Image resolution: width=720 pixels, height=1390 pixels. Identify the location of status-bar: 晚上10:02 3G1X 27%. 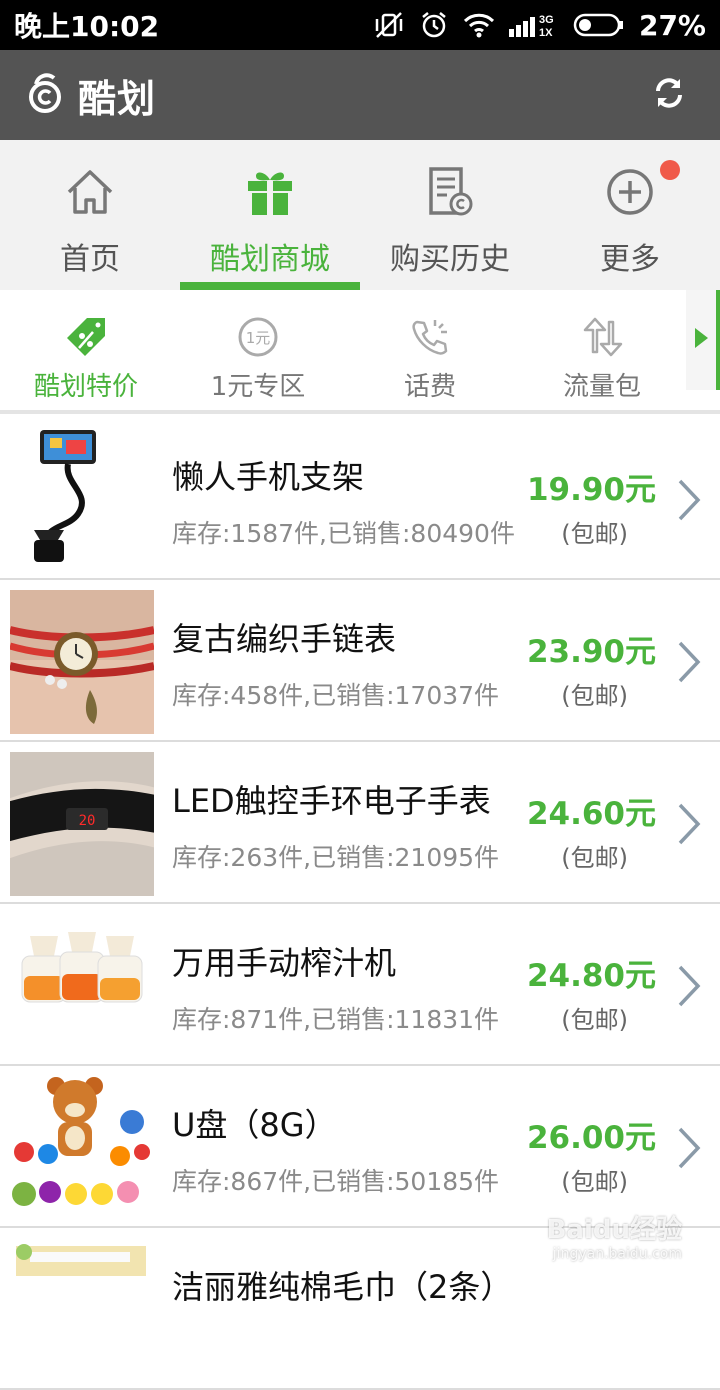
(360, 25).